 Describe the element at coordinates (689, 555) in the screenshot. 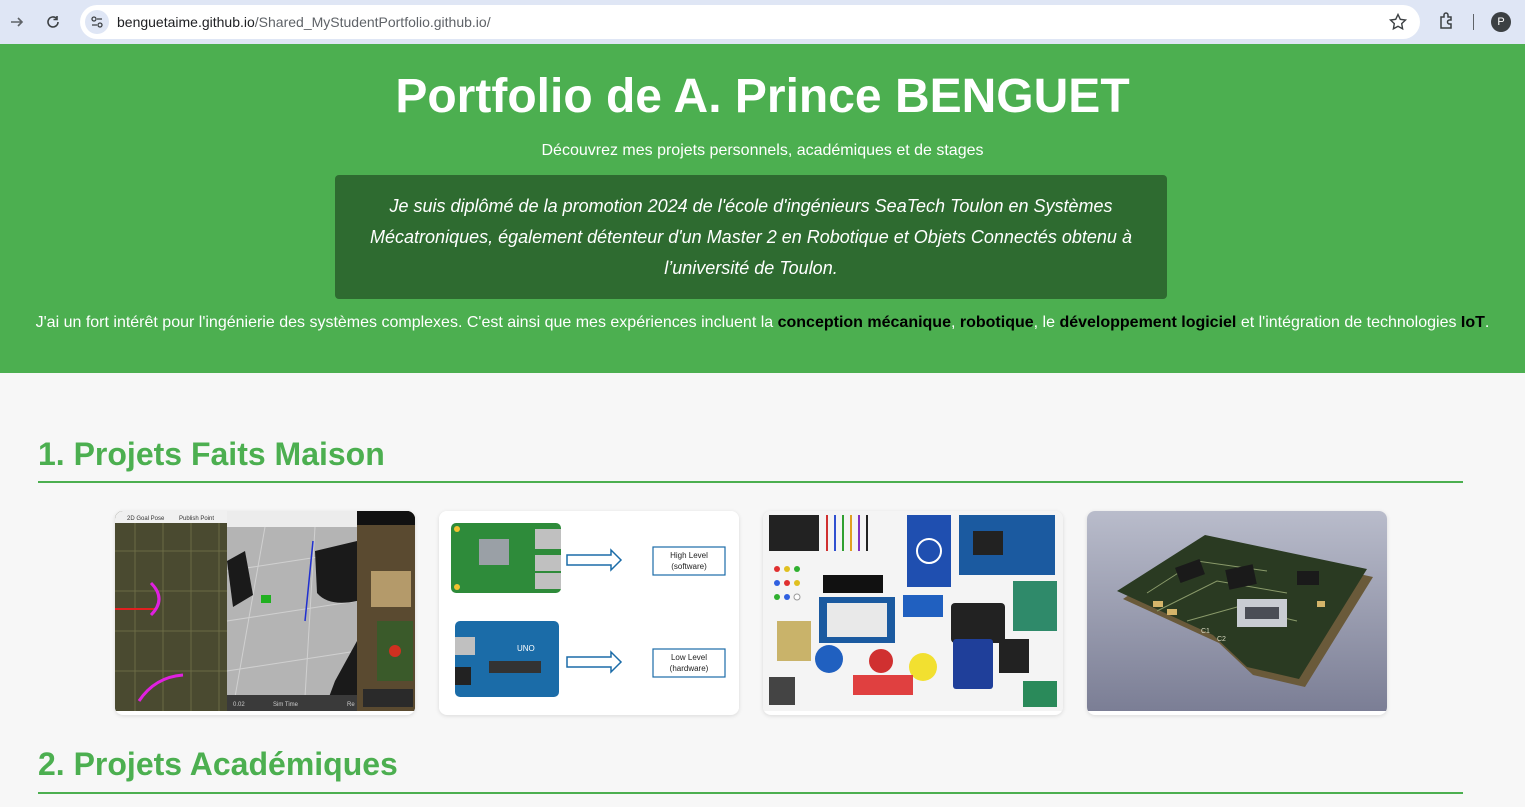

I see `high-level-label: High Level` at that location.